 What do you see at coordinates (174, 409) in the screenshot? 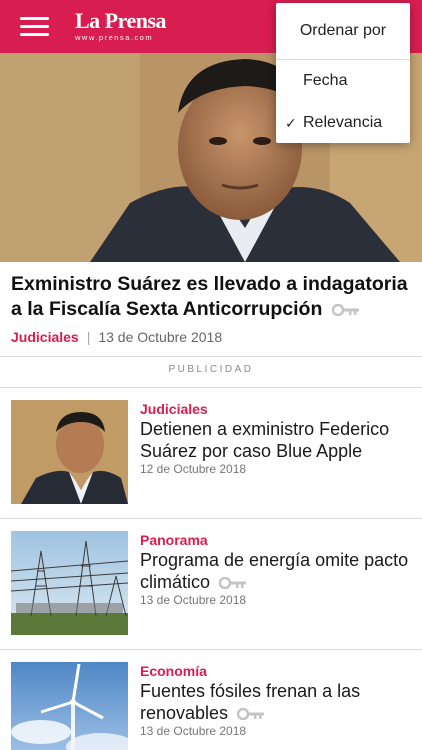
I see `article-category: Judiciales` at bounding box center [174, 409].